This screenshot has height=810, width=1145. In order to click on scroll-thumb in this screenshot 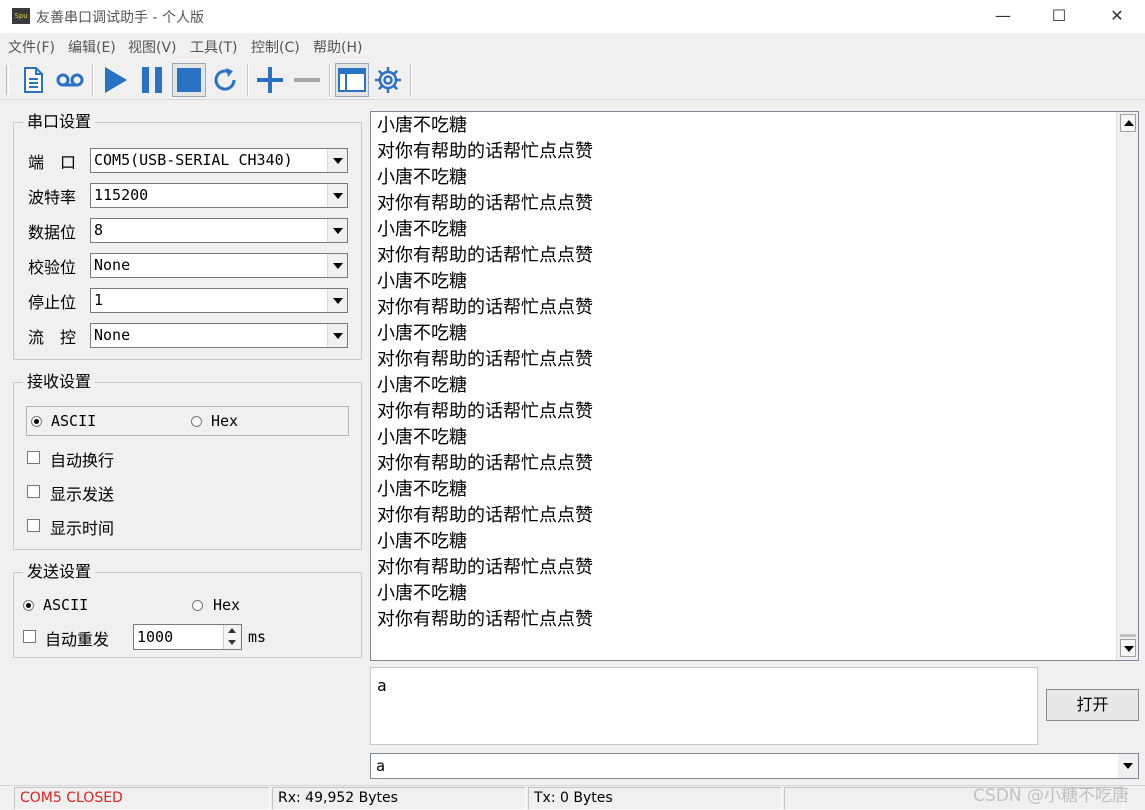, I will do `click(1128, 635)`.